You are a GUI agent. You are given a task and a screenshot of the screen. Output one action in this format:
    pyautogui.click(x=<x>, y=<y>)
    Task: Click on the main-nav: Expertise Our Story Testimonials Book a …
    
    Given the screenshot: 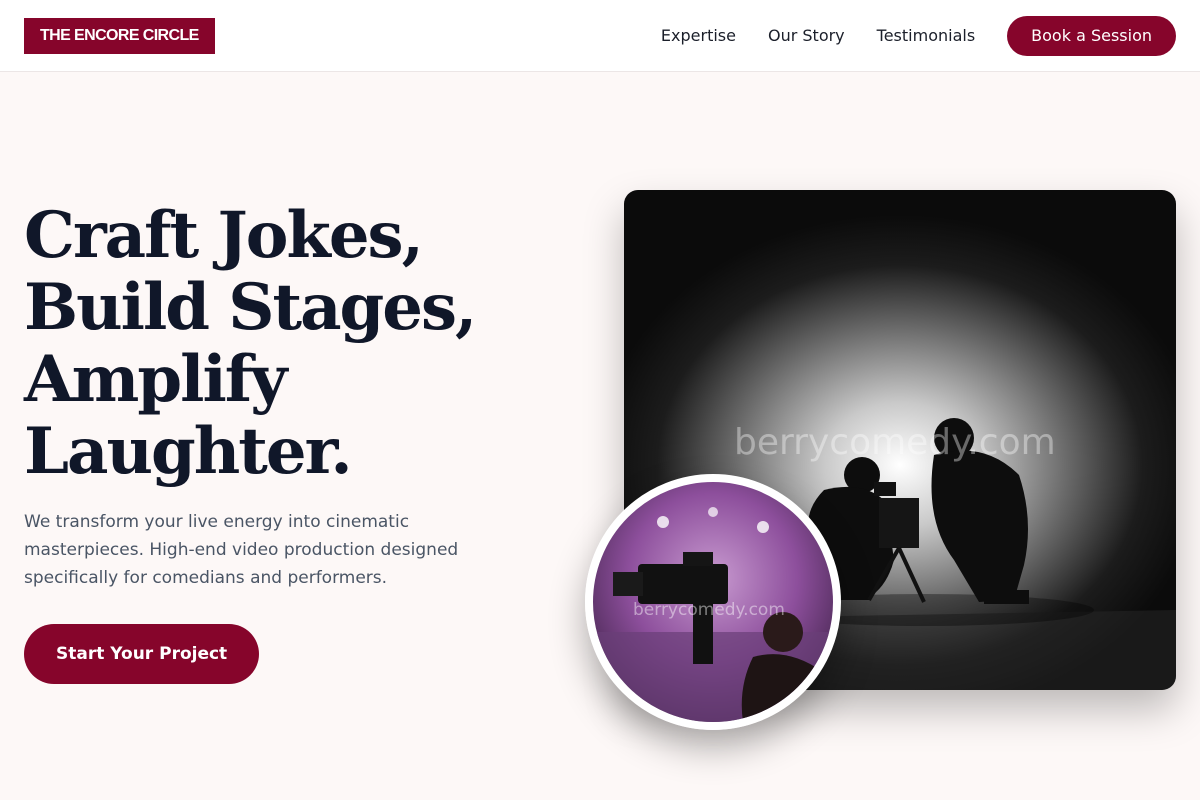 What is the action you would take?
    pyautogui.click(x=918, y=36)
    